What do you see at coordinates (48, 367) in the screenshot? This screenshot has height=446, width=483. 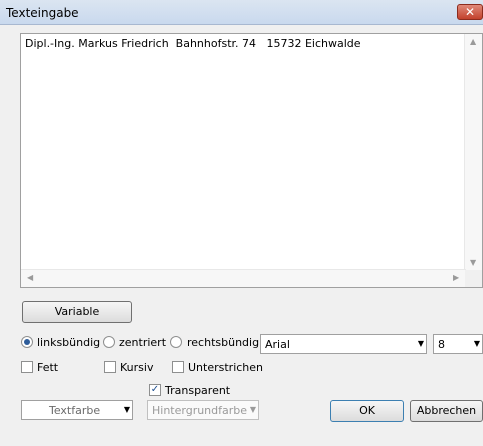 I see `label-bold: Fett` at bounding box center [48, 367].